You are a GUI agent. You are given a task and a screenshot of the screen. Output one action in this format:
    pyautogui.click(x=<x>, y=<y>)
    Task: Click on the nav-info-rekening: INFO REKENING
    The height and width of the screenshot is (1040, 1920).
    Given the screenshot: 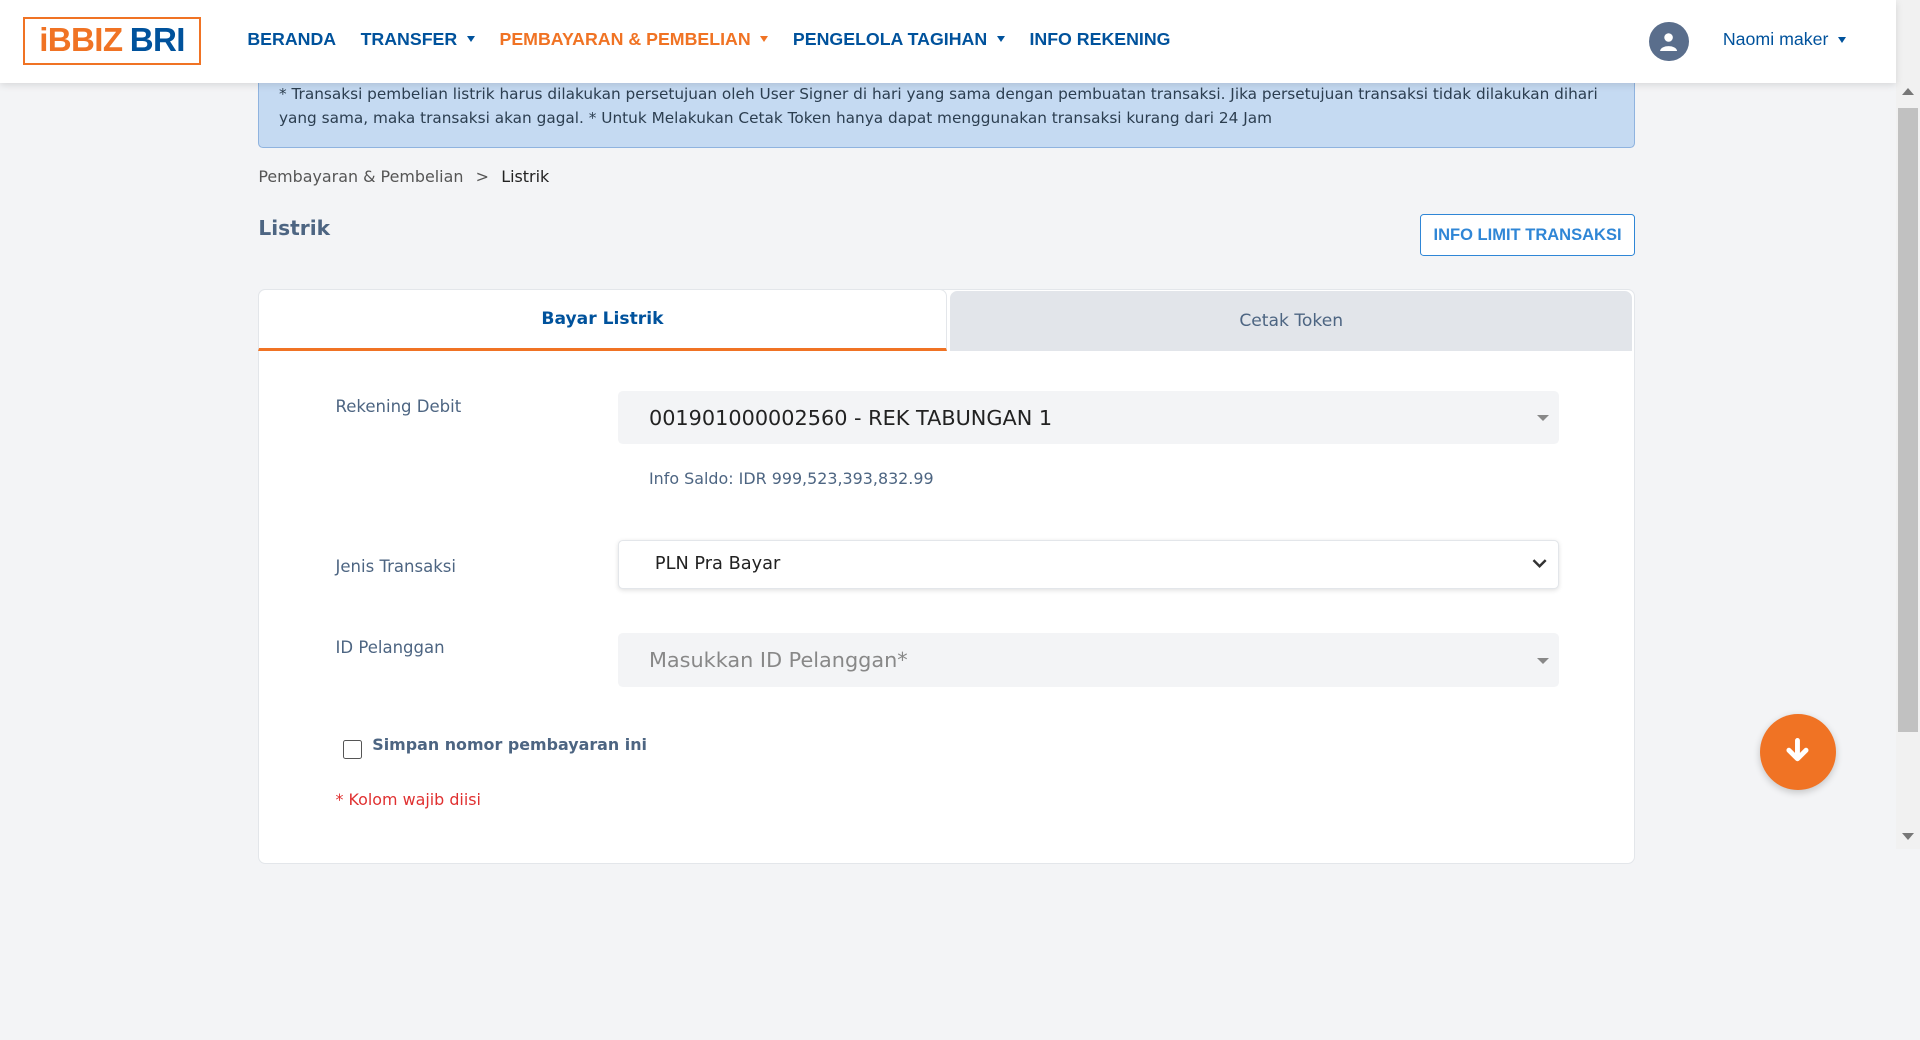 What is the action you would take?
    pyautogui.click(x=1099, y=39)
    